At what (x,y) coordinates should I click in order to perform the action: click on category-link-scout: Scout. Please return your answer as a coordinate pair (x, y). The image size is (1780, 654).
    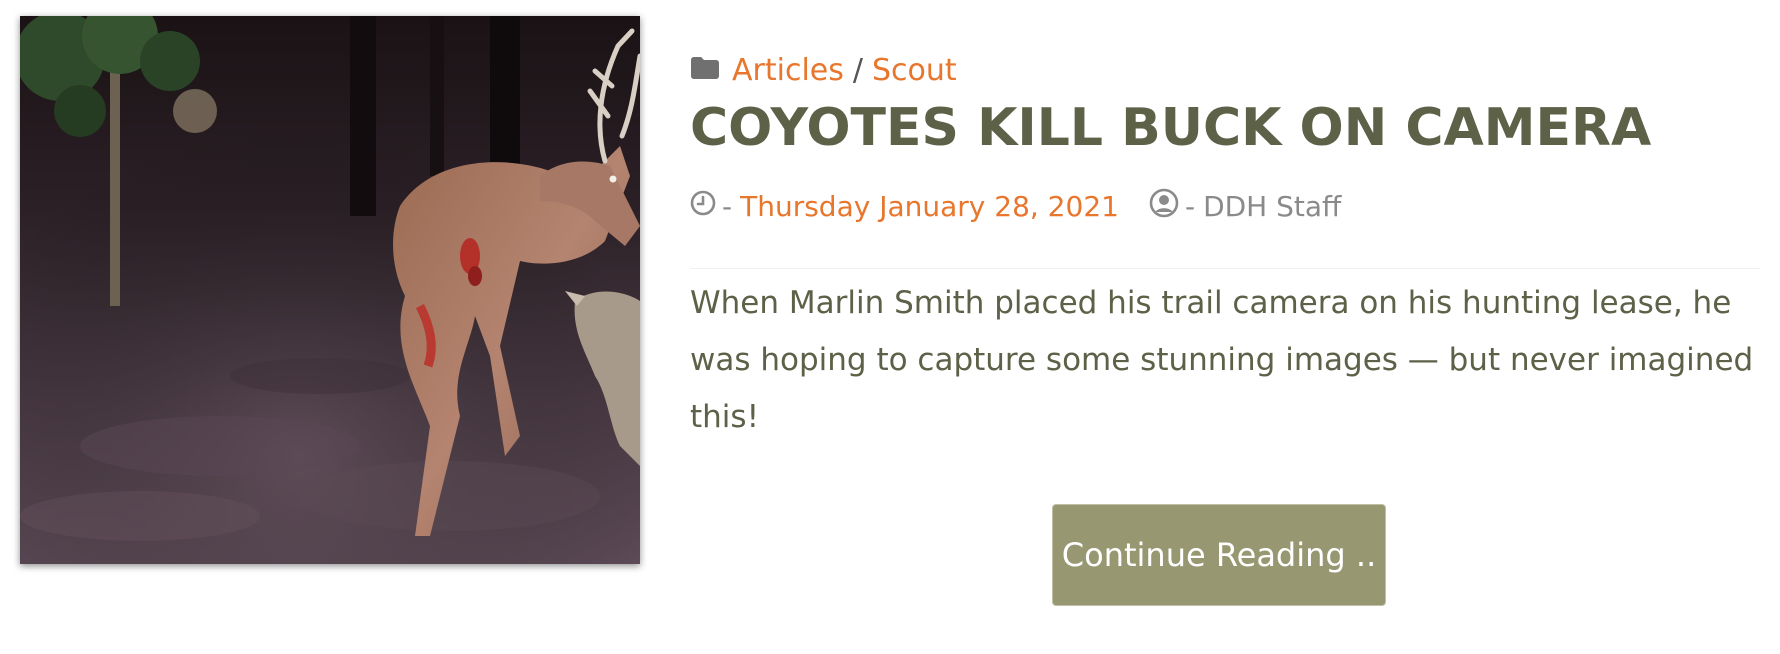
    Looking at the image, I should click on (914, 71).